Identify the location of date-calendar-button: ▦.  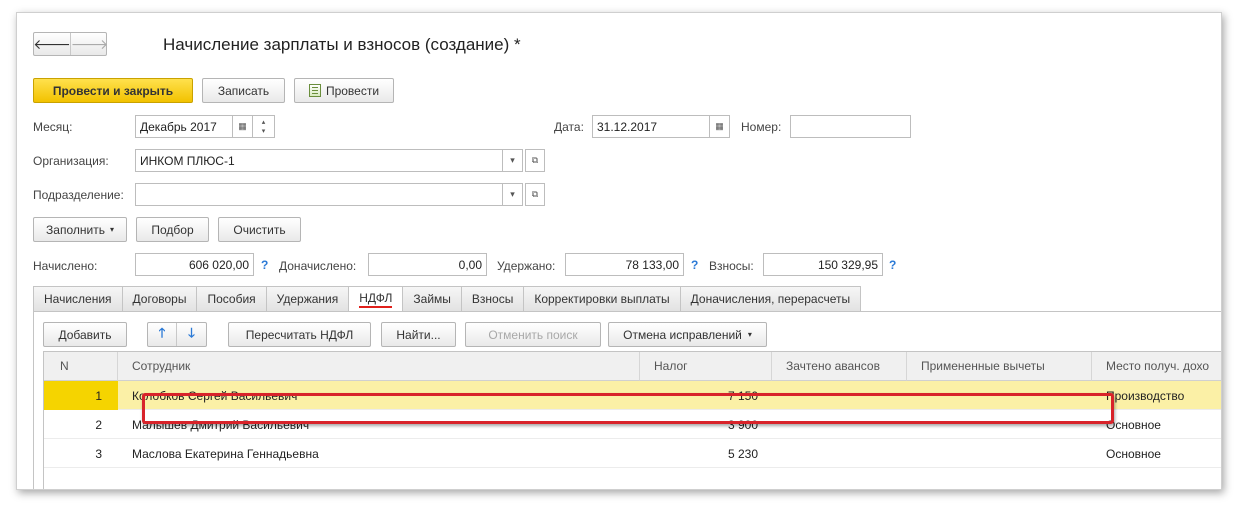
(720, 126).